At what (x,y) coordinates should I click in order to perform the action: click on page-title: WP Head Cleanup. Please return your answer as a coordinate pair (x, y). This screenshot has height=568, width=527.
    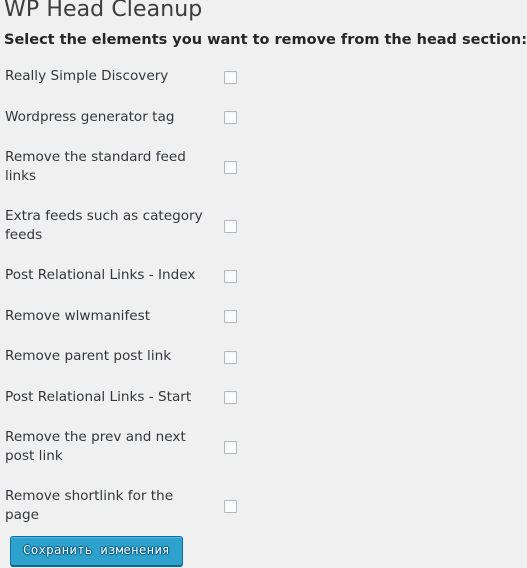
    Looking at the image, I should click on (103, 11).